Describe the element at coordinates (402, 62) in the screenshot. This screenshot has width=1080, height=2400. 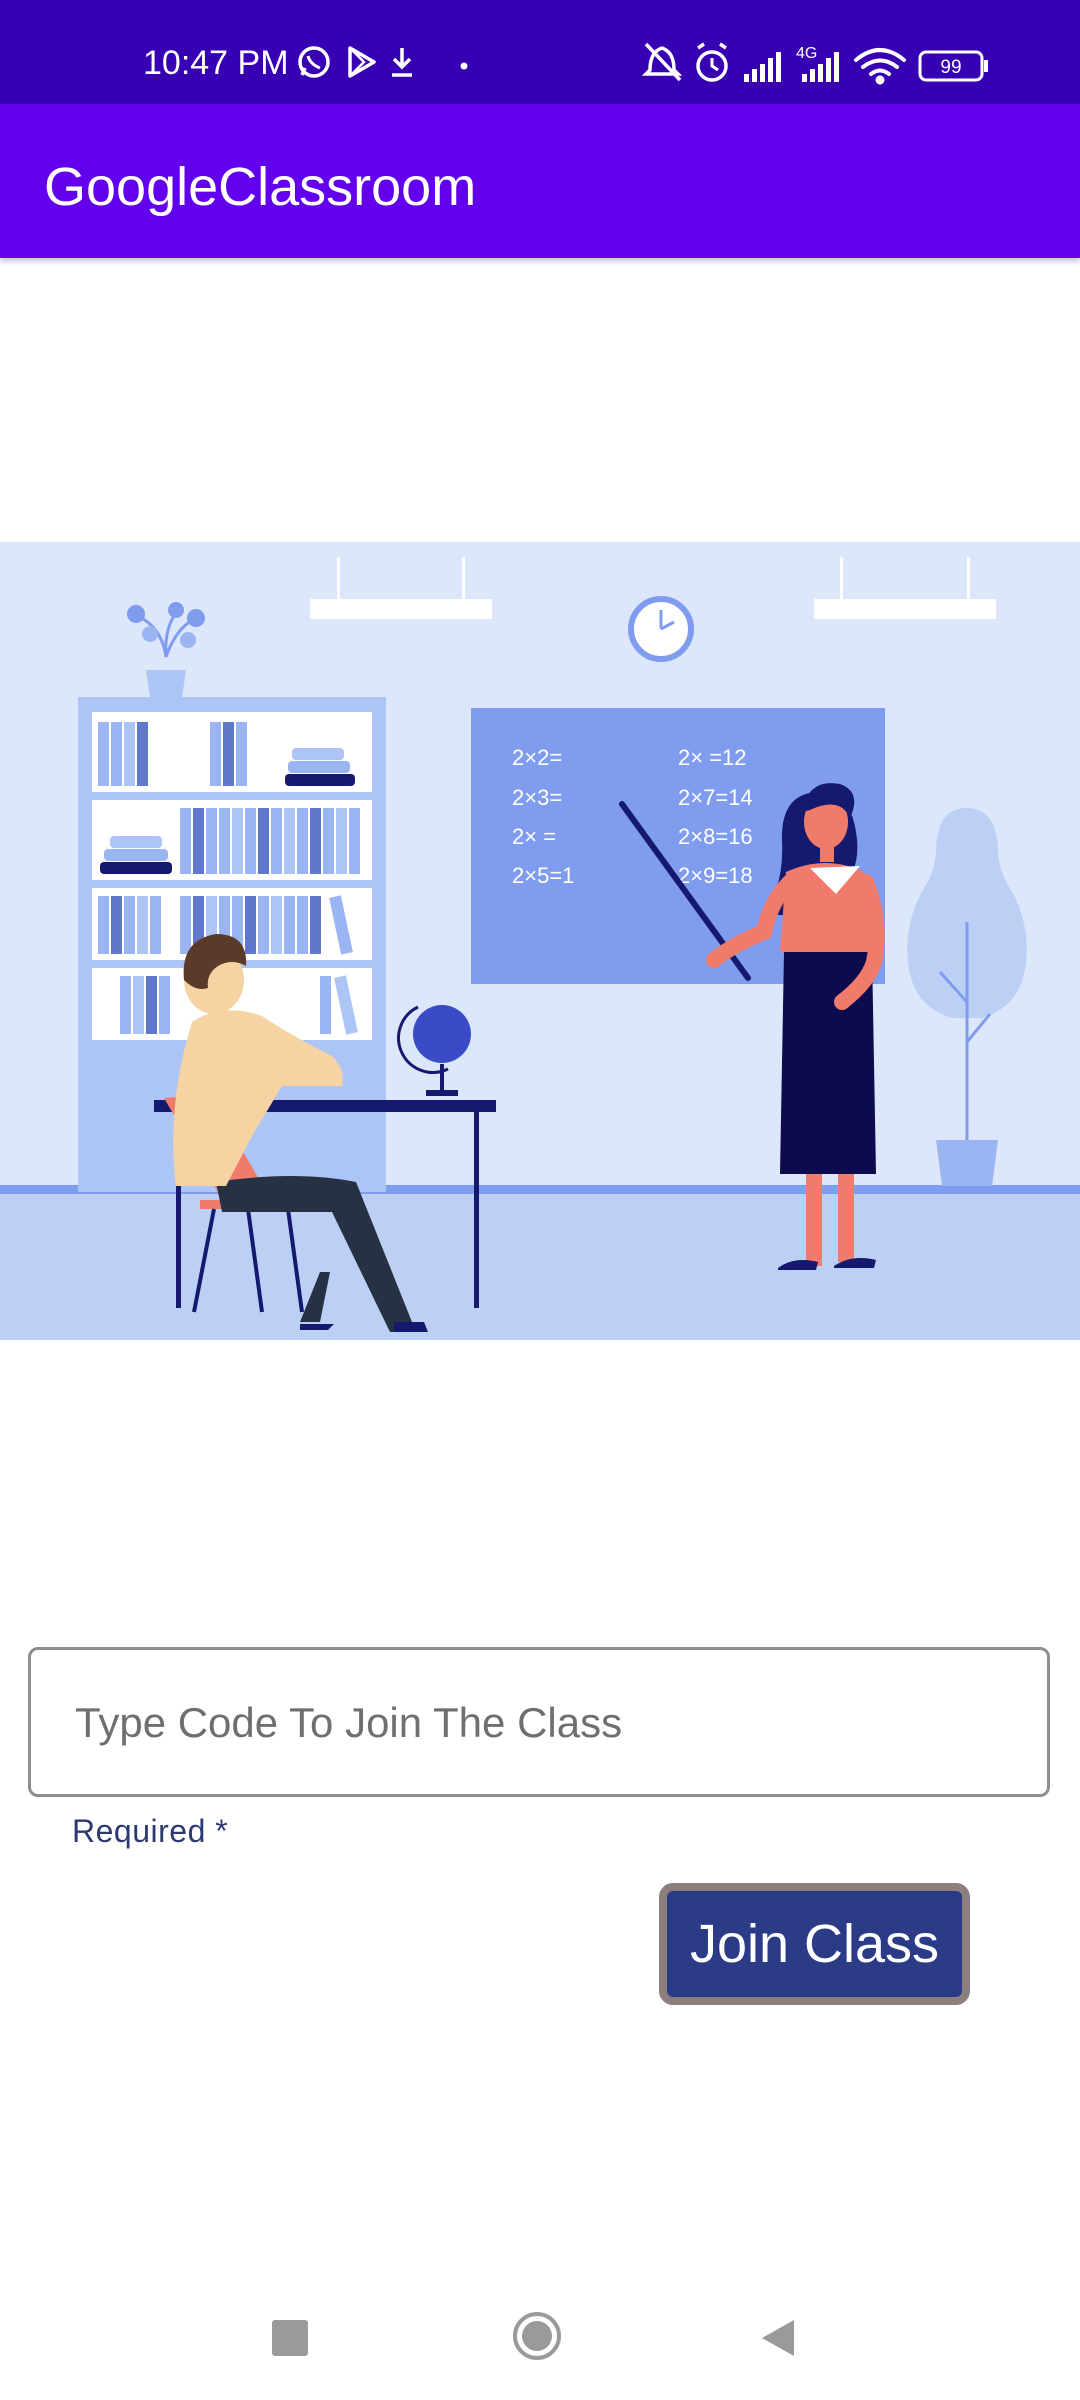
I see `download-icon` at that location.